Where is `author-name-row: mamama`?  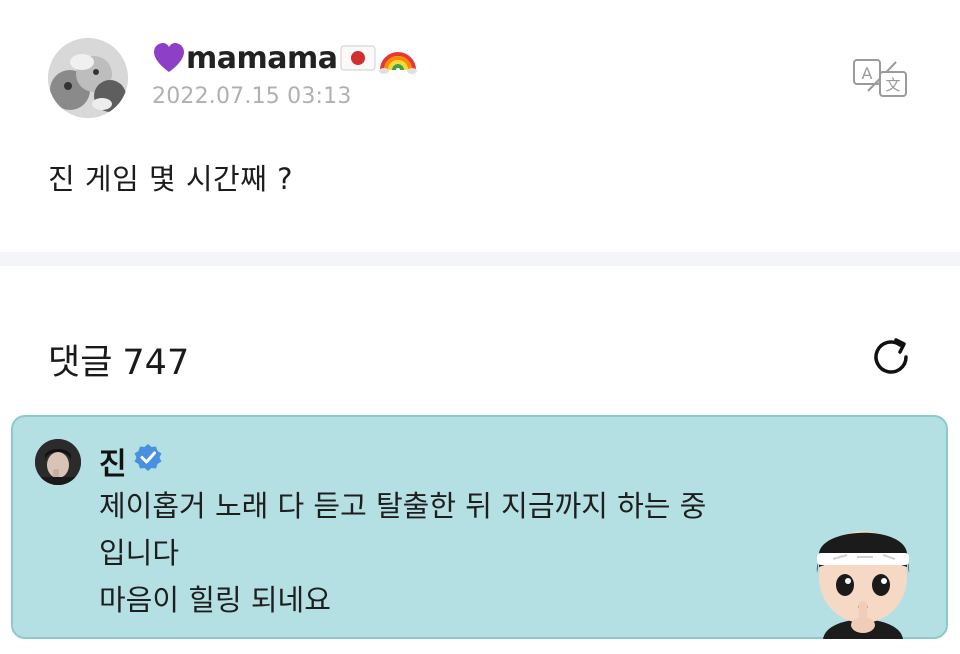
author-name-row: mamama is located at coordinates (285, 58).